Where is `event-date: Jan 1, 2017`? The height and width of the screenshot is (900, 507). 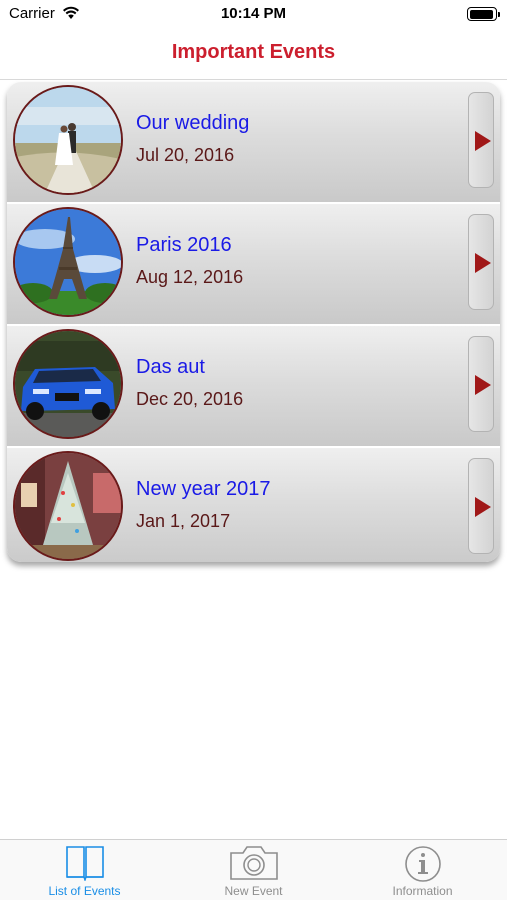
event-date: Jan 1, 2017 is located at coordinates (183, 521).